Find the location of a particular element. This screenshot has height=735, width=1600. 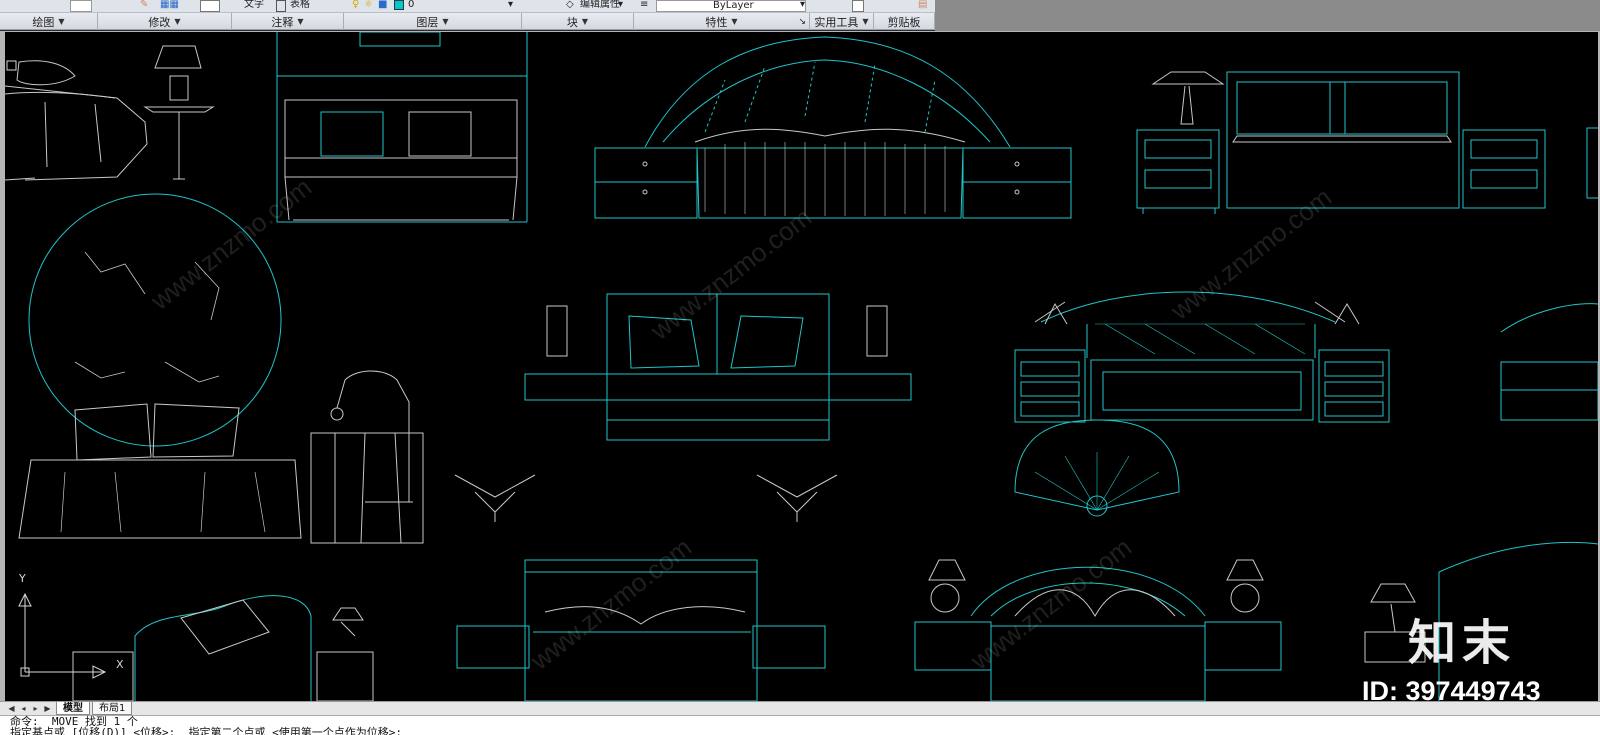

panel-label: 特性 is located at coordinates (716, 22).